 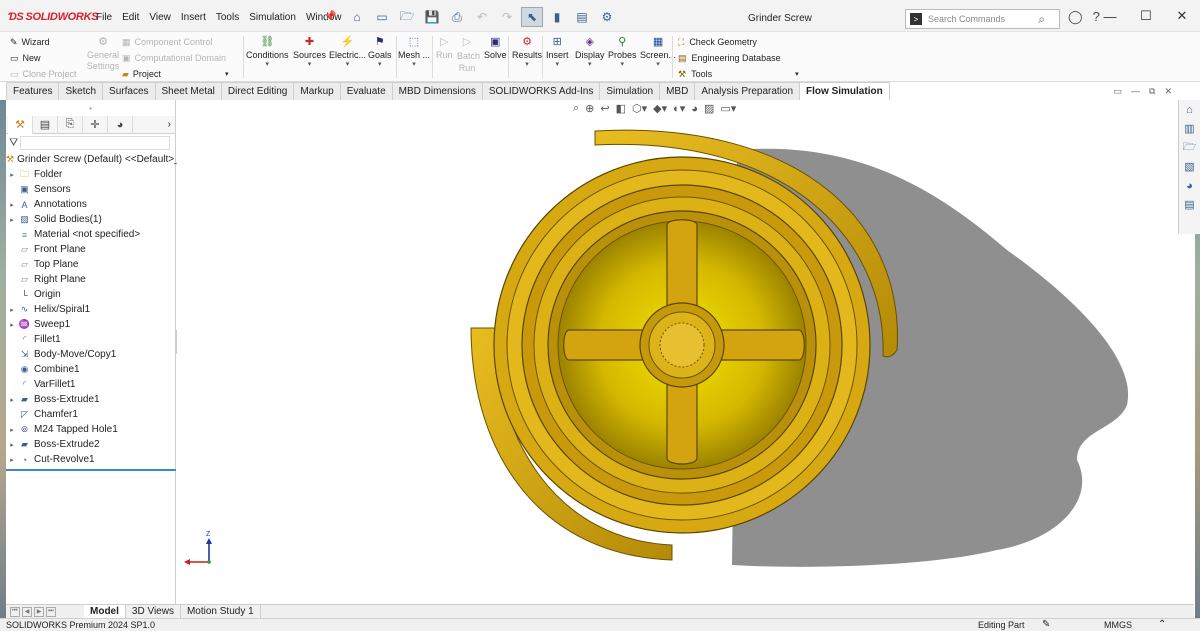 I want to click on tree-item: ▸ 🗀 Folder, so click(x=90, y=174).